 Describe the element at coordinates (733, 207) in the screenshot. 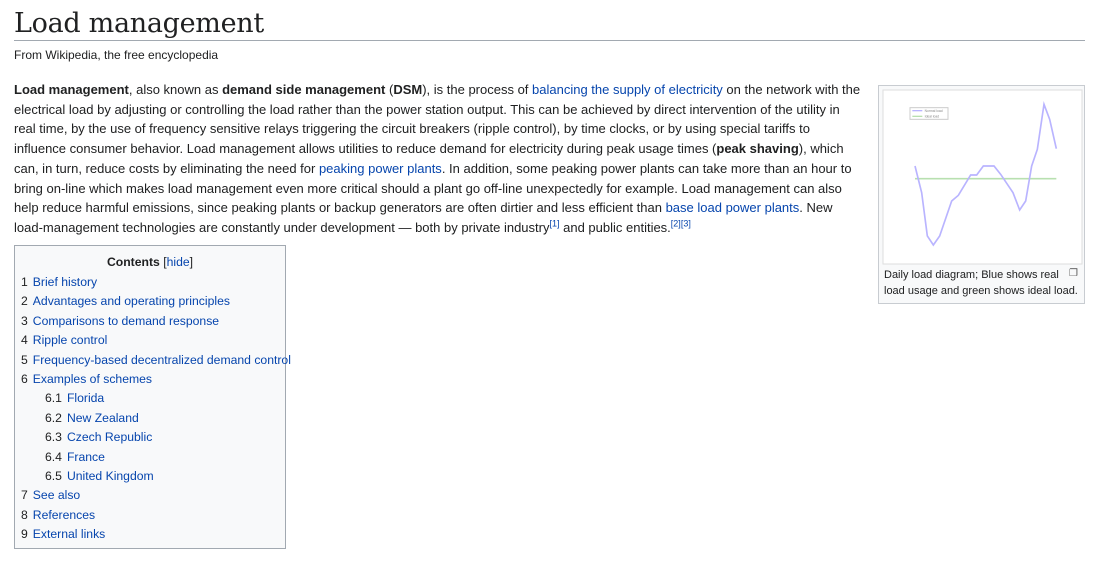

I see `article-link: base load power plants` at that location.